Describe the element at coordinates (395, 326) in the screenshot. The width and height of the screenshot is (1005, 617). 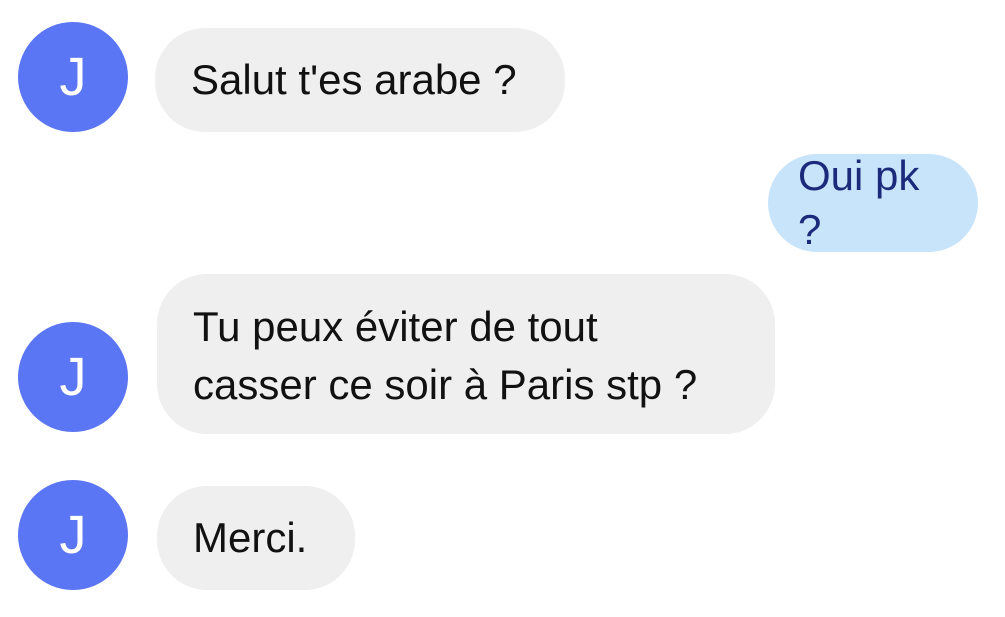
I see `message-text-line: Tu peux éviter de tout` at that location.